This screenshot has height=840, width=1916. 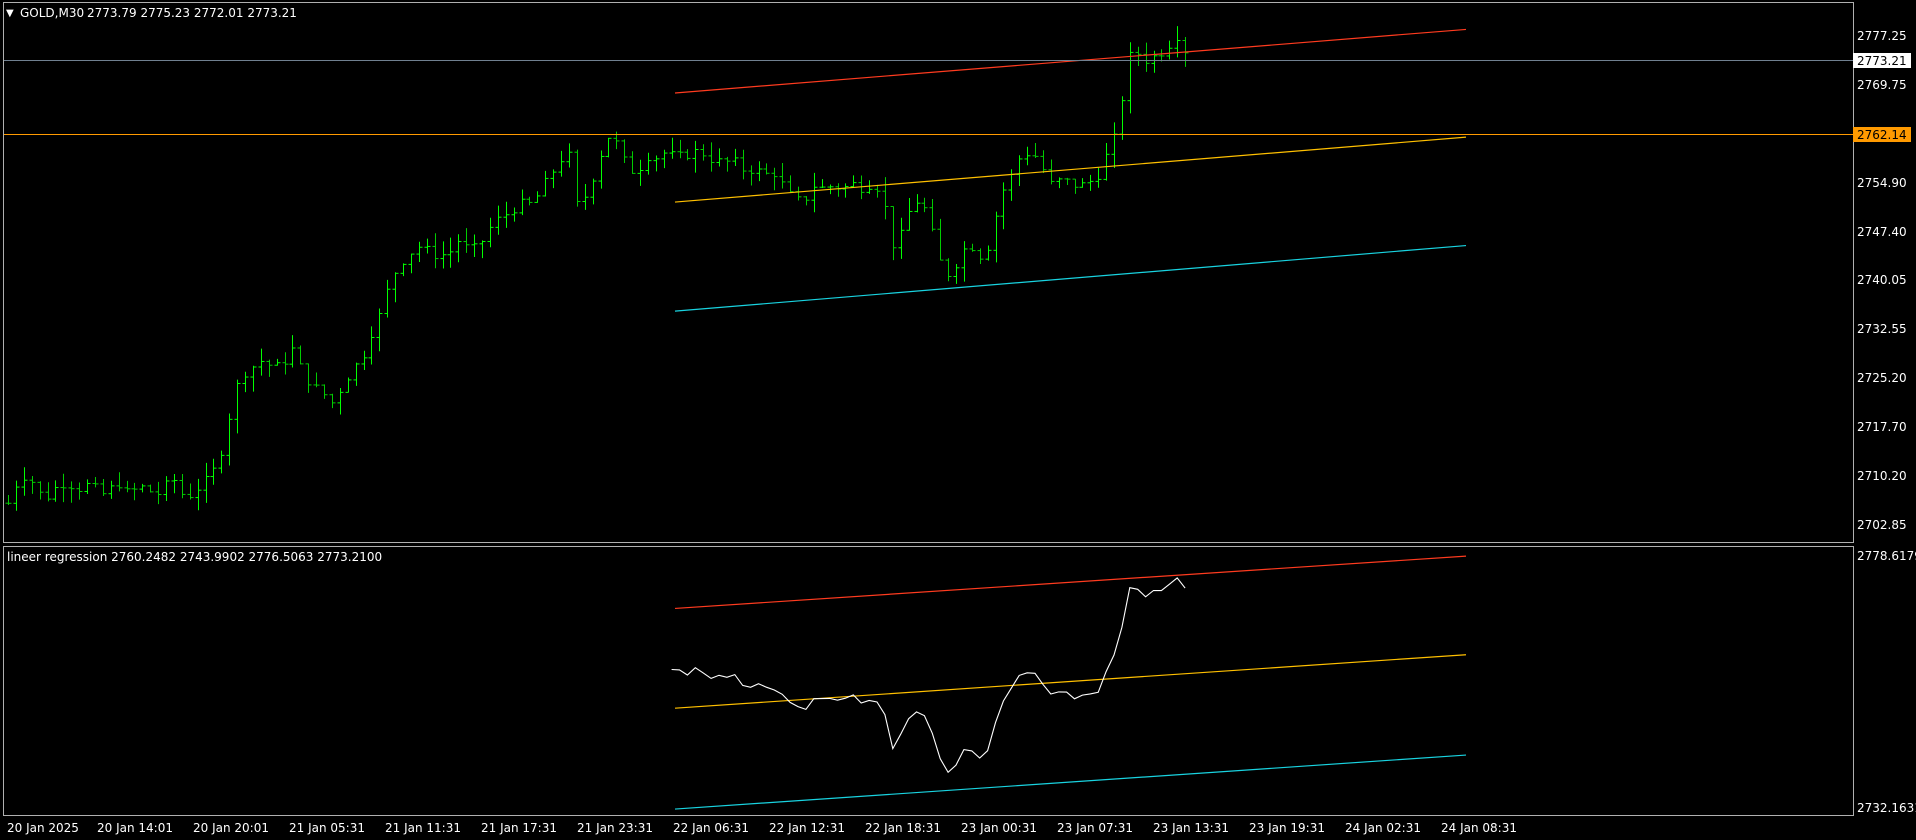 I want to click on time-label: 20 Jan 14:01, so click(x=135, y=828).